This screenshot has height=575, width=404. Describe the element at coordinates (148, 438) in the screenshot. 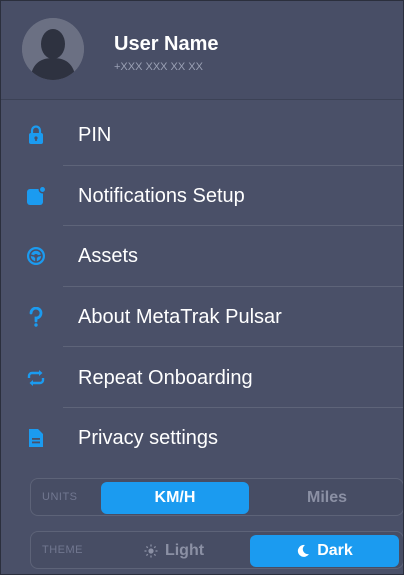

I see `menu-item-label: Privacy settings` at that location.